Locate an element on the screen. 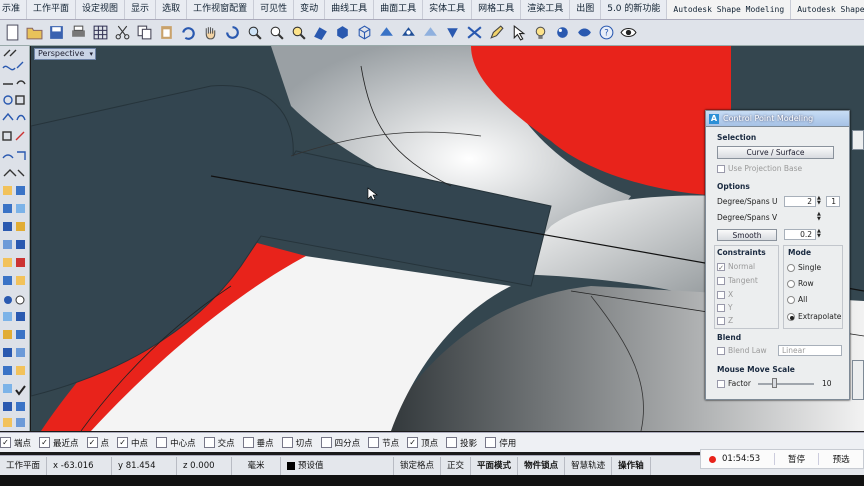  factor-slider-thumb is located at coordinates (774, 383).